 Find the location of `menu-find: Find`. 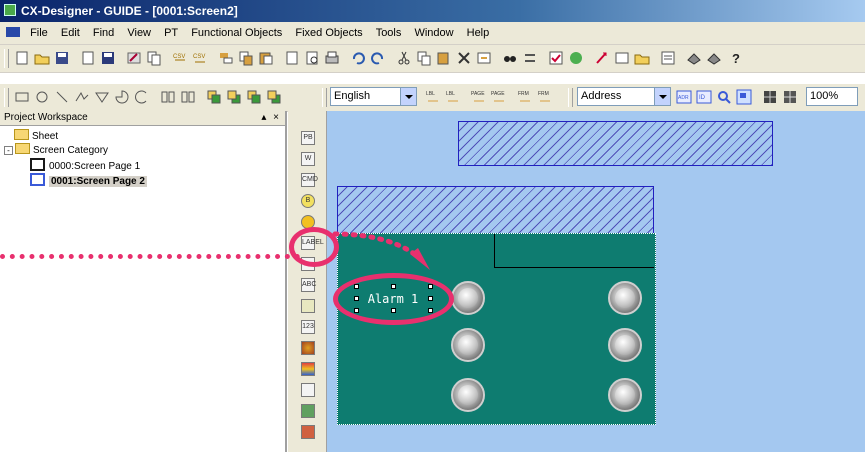

menu-find: Find is located at coordinates (103, 33).